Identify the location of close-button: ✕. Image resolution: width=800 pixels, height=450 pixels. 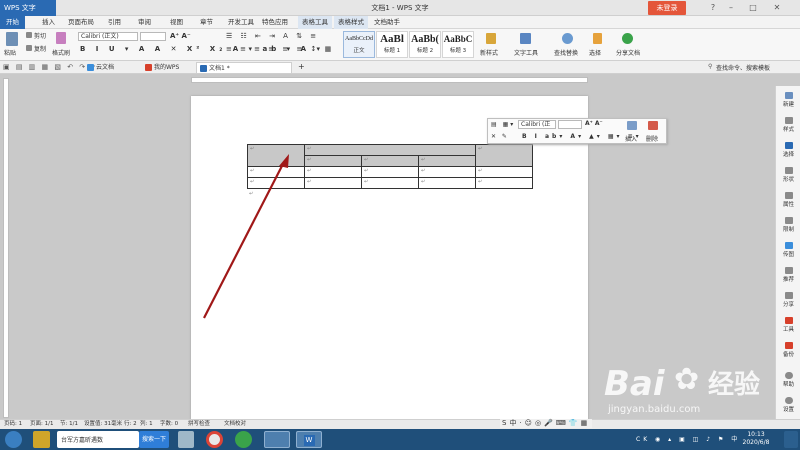
(777, 8).